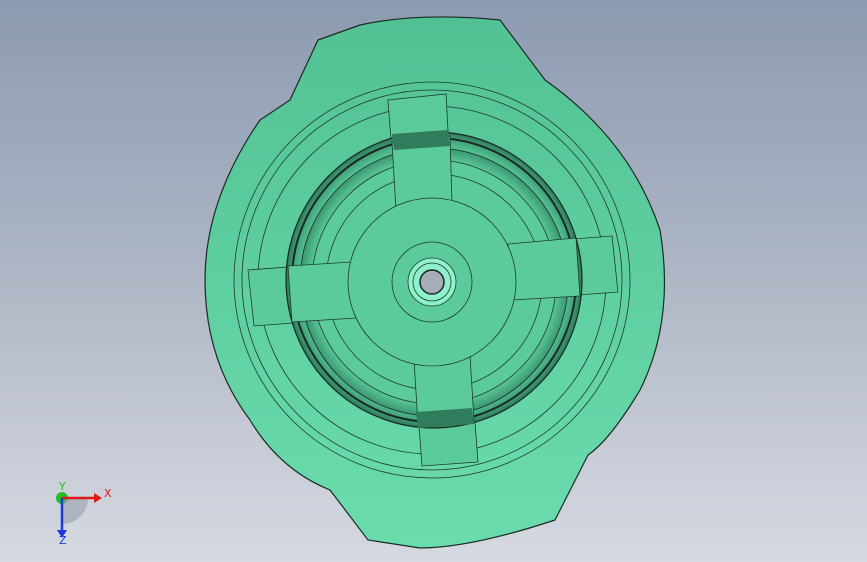  I want to click on coordinate-triad: X Y Z, so click(84, 513).